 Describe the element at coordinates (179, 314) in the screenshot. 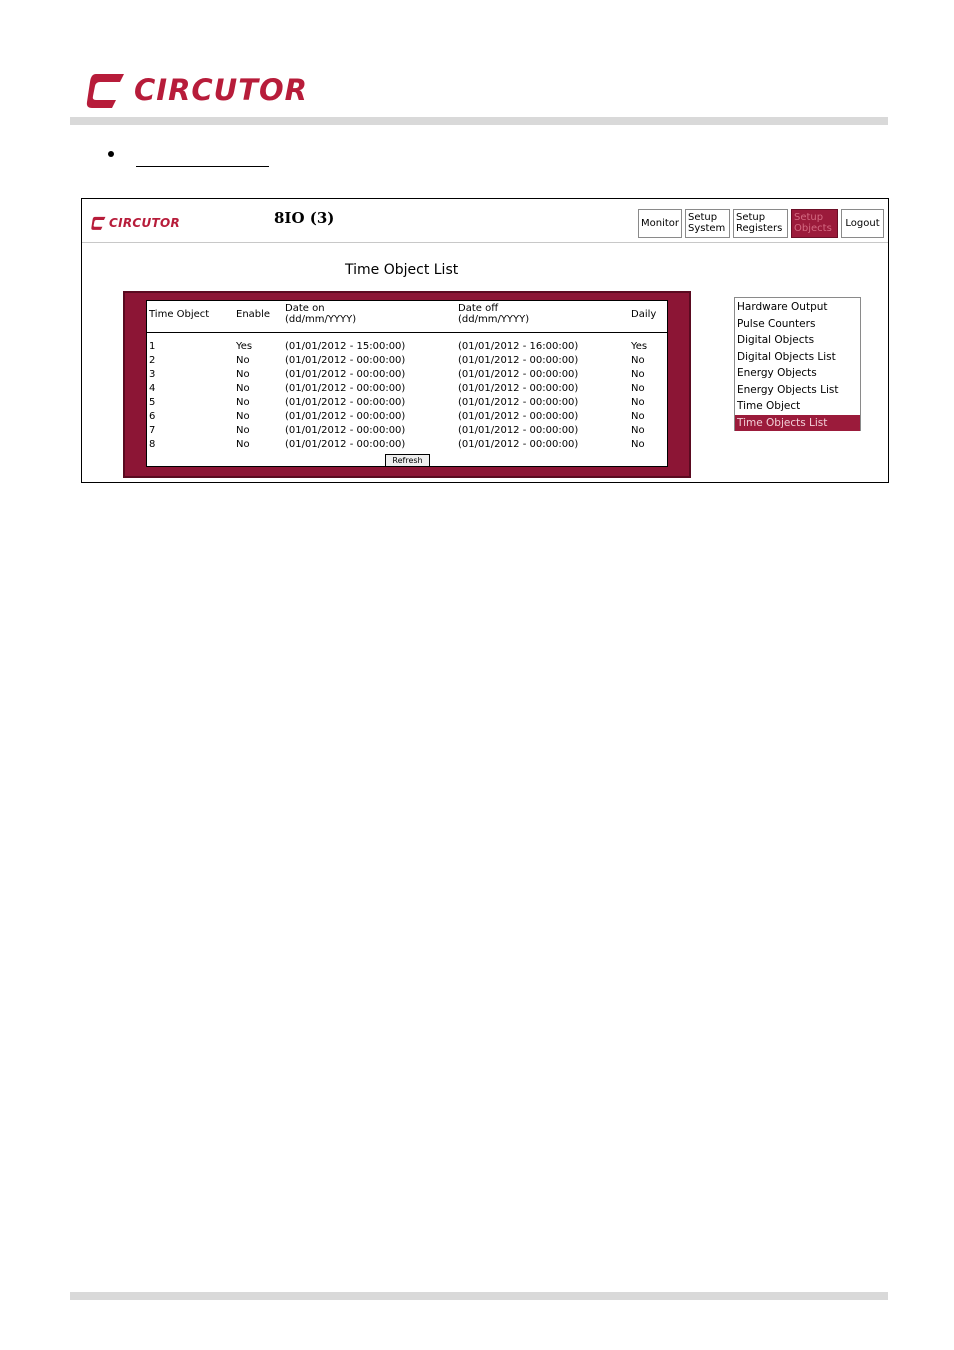

I see `header-time-object: Time Object` at that location.